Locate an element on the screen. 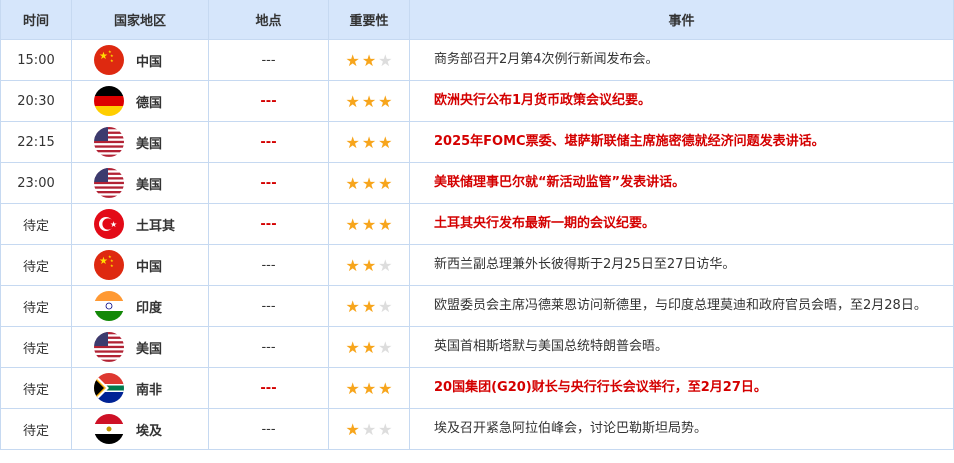 The image size is (954, 463). time-cell: 23:00 is located at coordinates (36, 183).